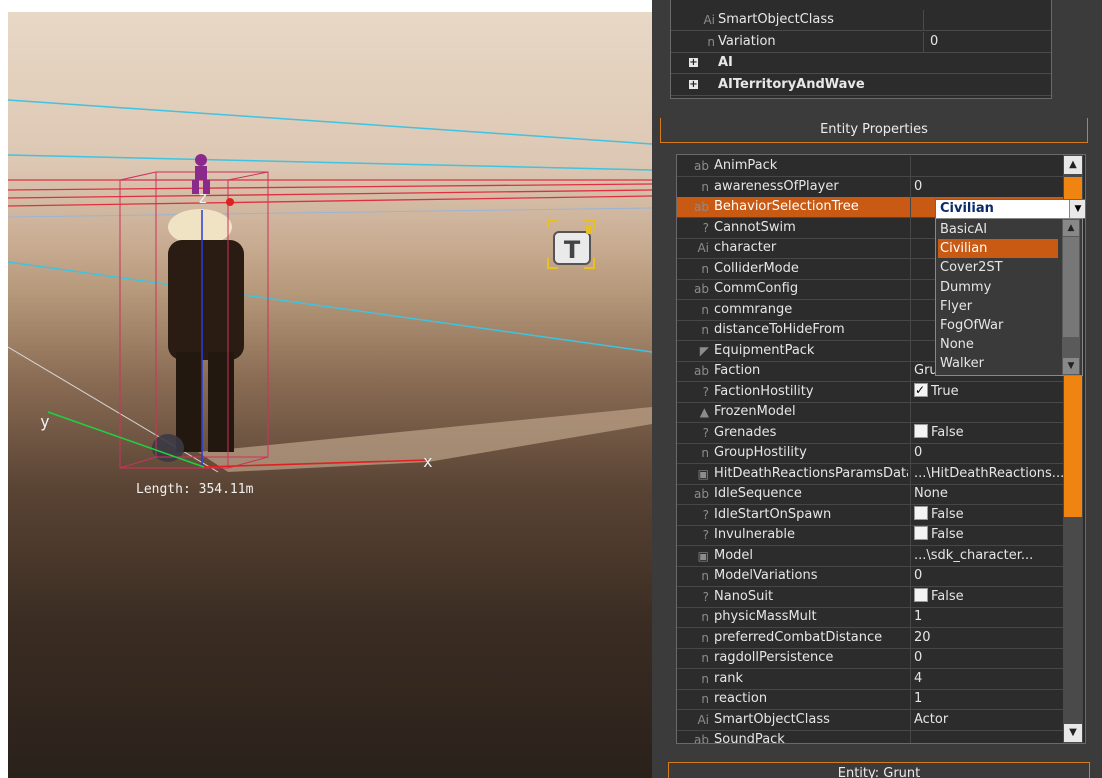 Image resolution: width=1102 pixels, height=778 pixels. I want to click on scroll-thumb, so click(1071, 287).